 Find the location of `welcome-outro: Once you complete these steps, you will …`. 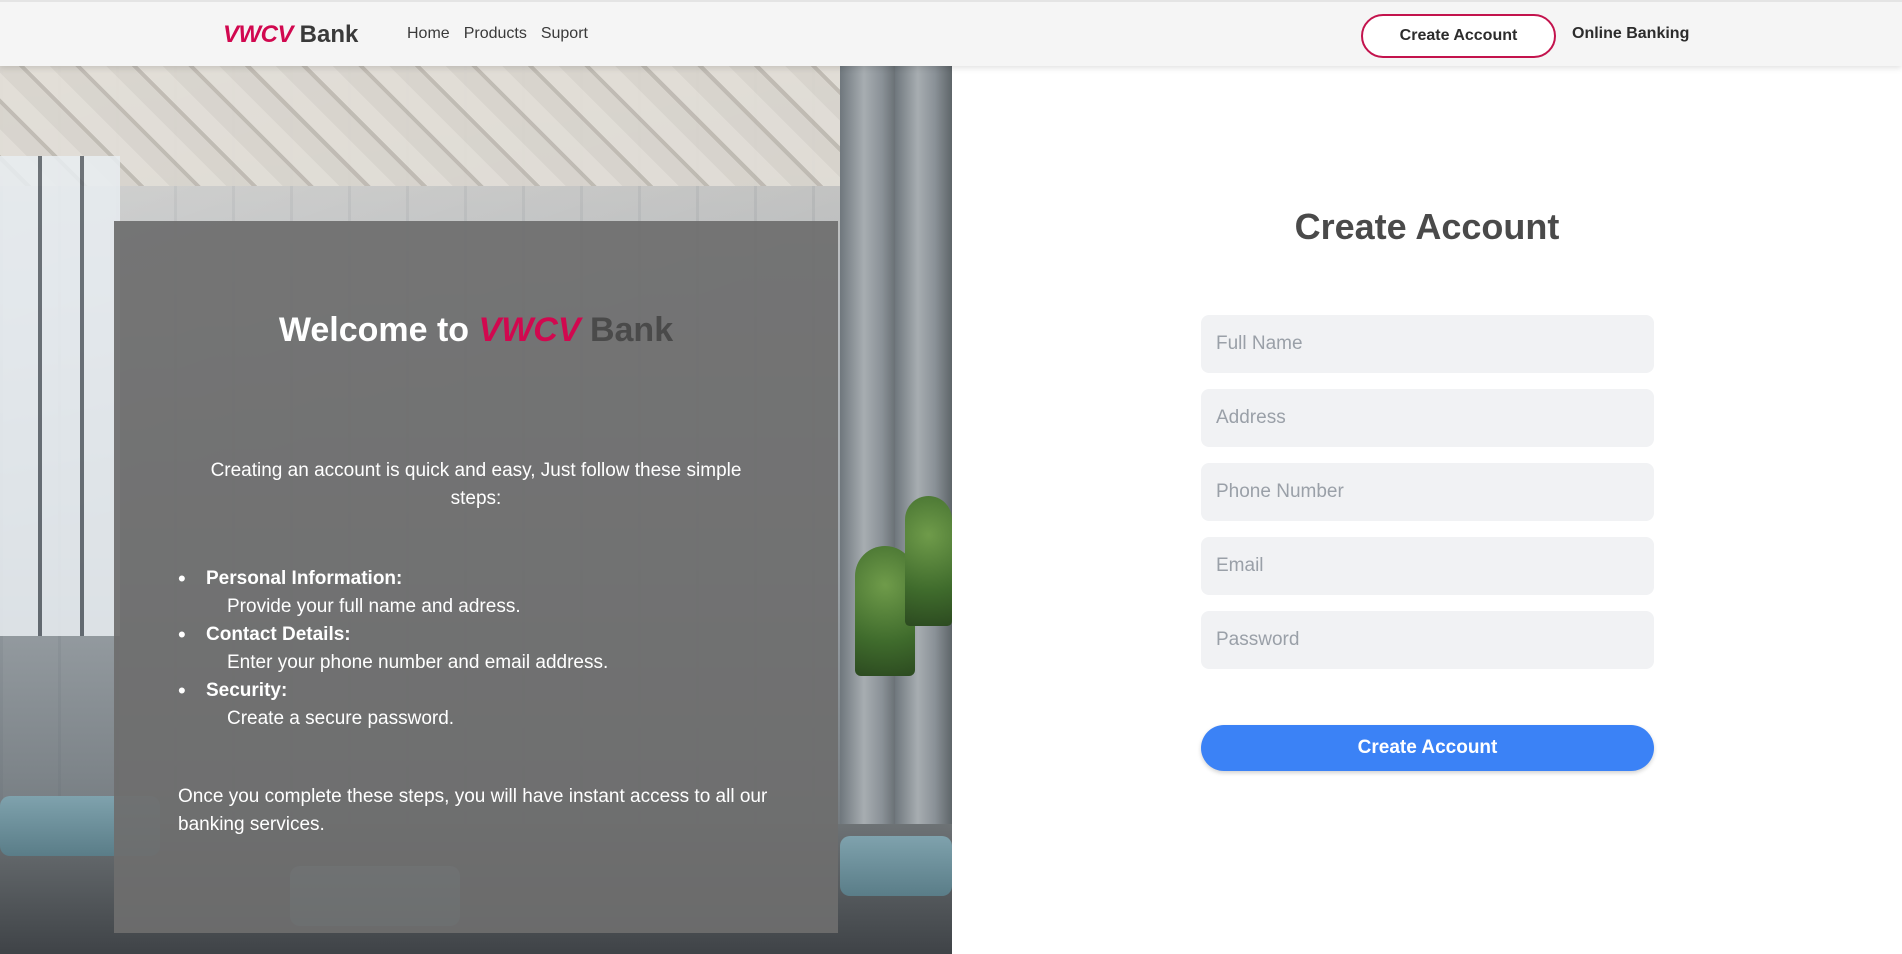

welcome-outro: Once you complete these steps, you will … is located at coordinates (473, 810).